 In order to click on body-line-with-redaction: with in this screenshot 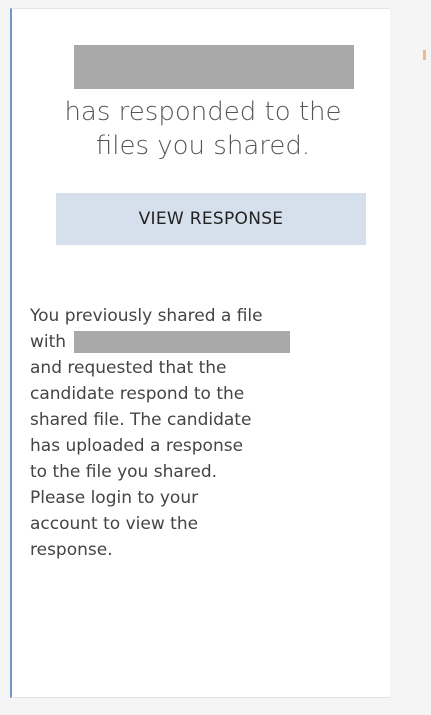, I will do `click(205, 342)`.